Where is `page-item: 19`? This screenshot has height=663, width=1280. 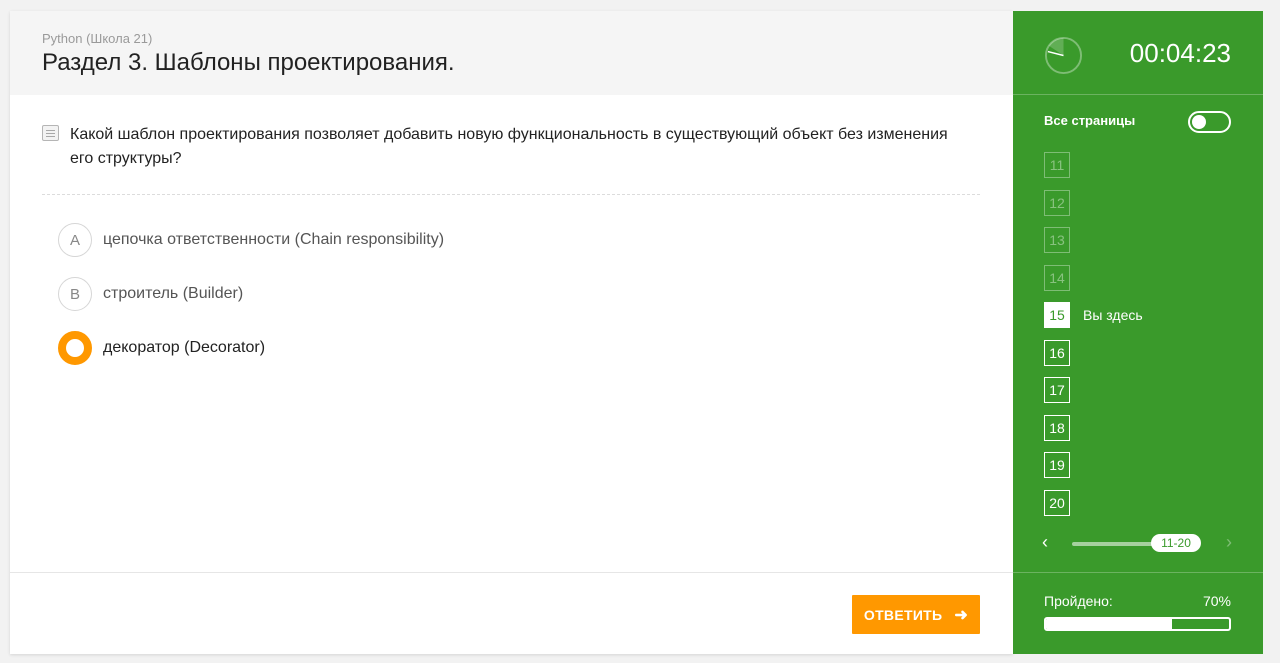
page-item: 19 is located at coordinates (1093, 465).